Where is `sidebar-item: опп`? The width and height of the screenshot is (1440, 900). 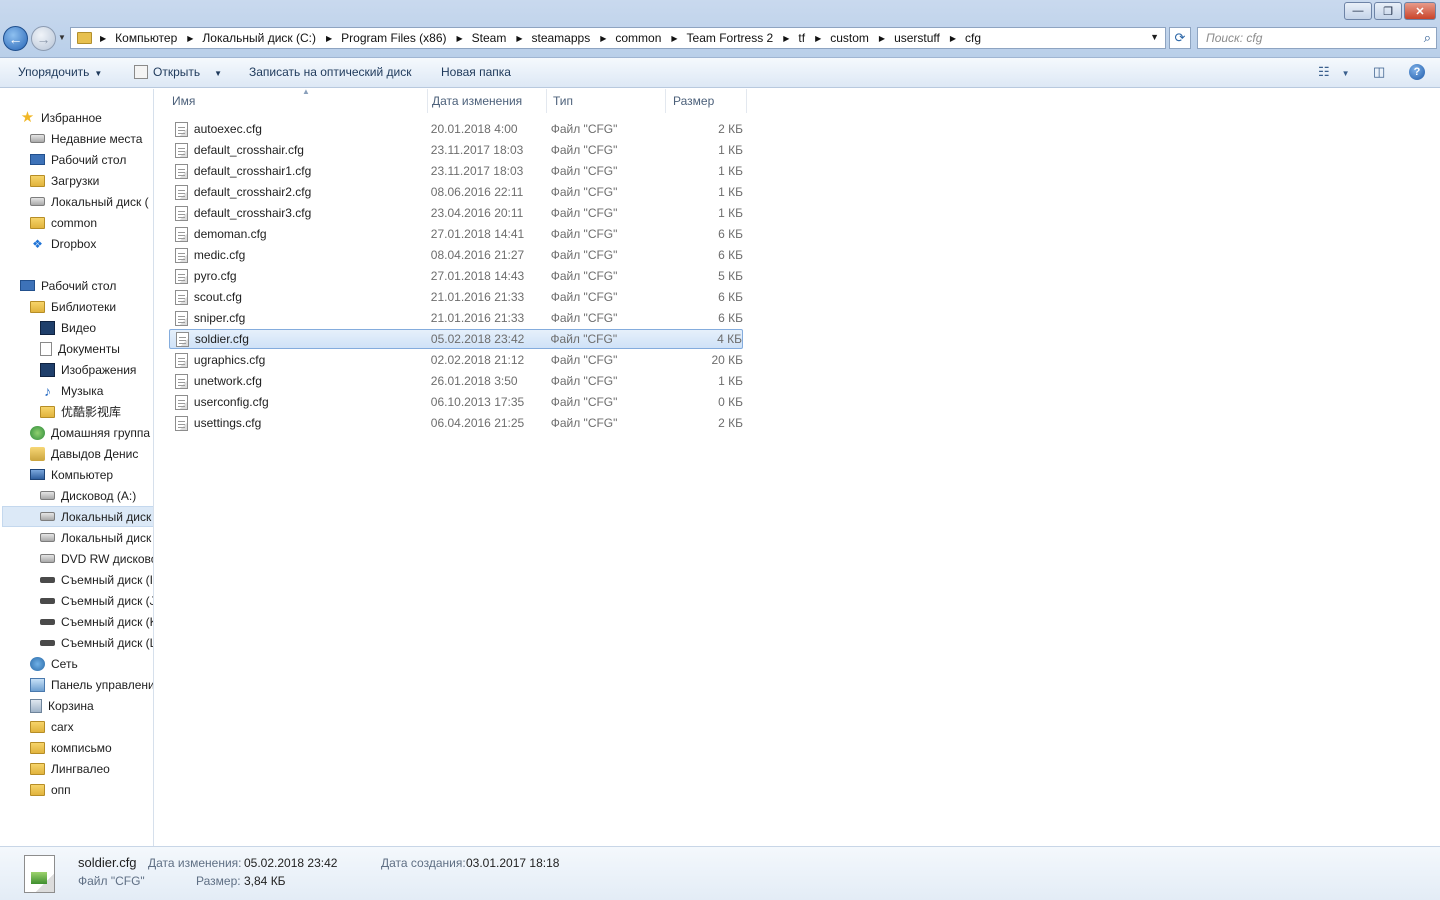
sidebar-item: опп is located at coordinates (50, 789).